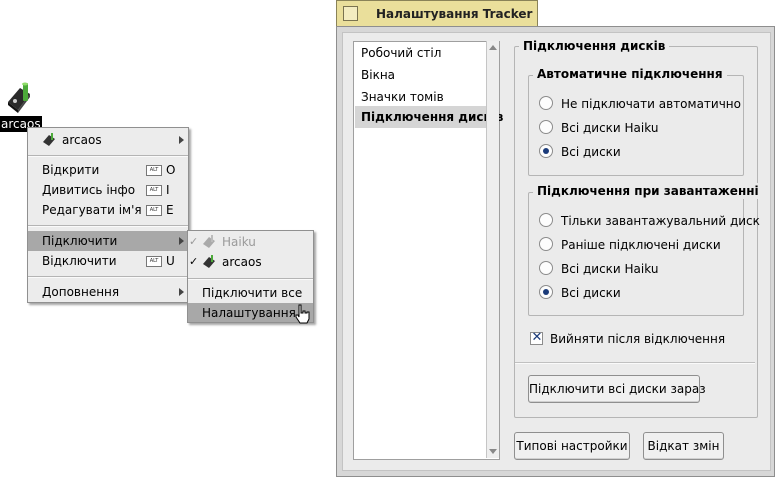 The height and width of the screenshot is (477, 775). I want to click on shortcut-key: U, so click(170, 261).